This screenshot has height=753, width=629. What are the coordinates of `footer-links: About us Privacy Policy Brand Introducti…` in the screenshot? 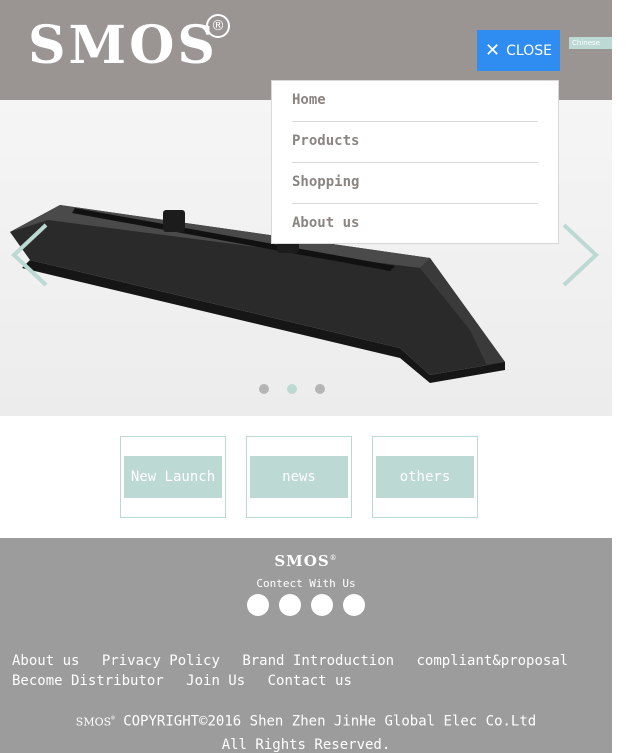 It's located at (307, 671).